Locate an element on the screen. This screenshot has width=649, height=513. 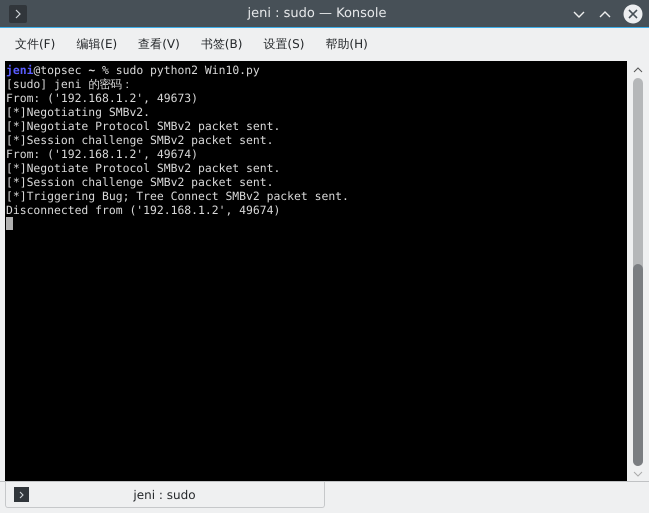
command-text: % sudo python2 Win10.py is located at coordinates (180, 70).